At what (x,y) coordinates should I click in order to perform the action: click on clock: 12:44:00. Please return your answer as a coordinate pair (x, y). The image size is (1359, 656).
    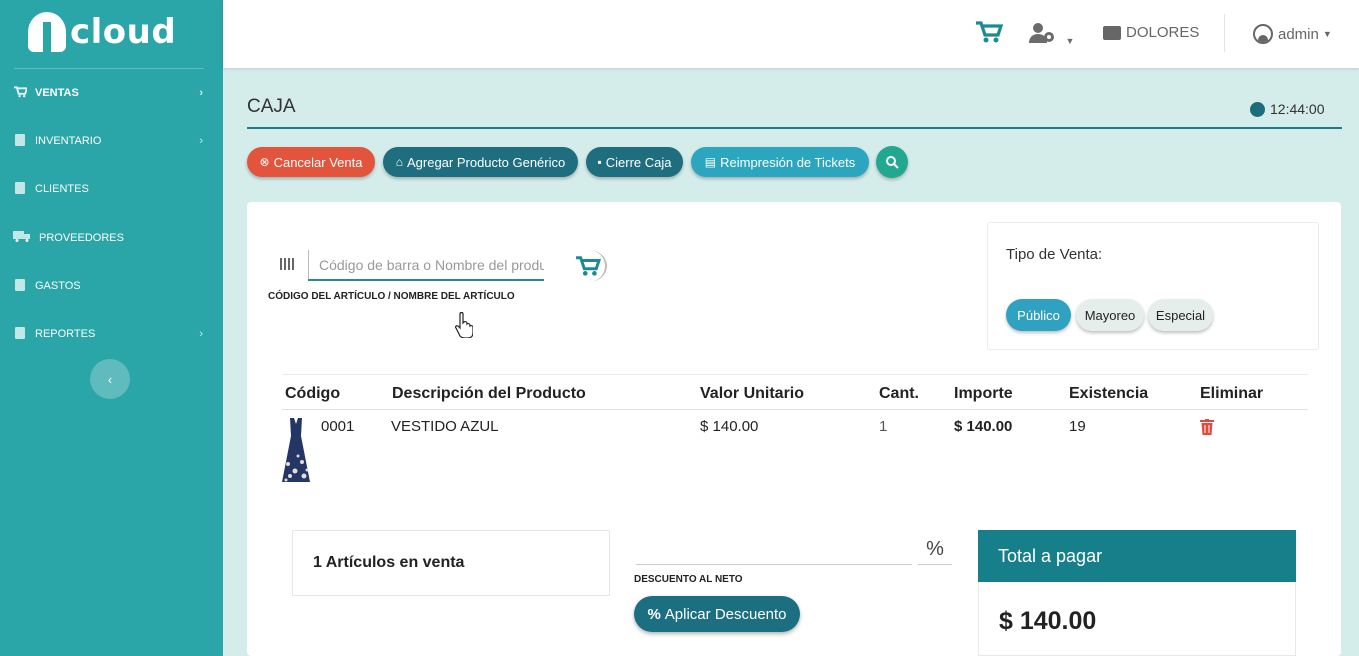
    Looking at the image, I should click on (1287, 109).